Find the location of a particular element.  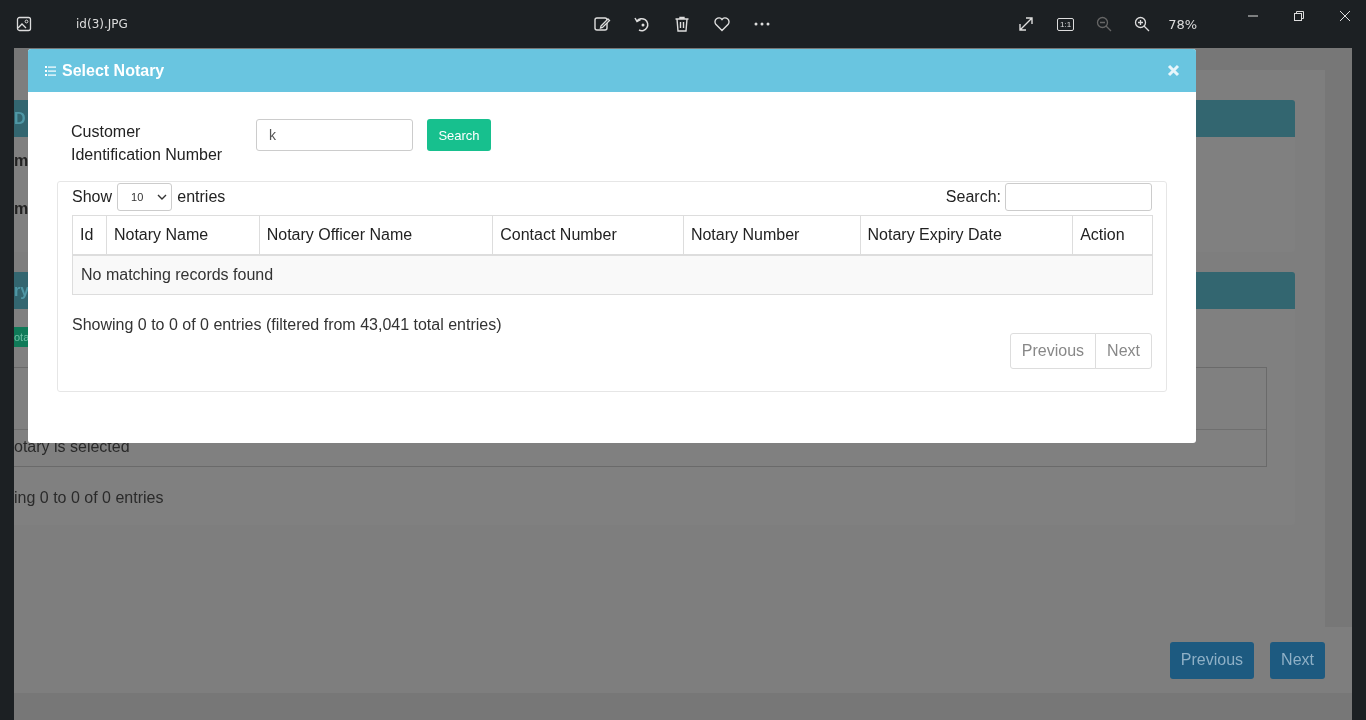

show-label: Show is located at coordinates (92, 197).